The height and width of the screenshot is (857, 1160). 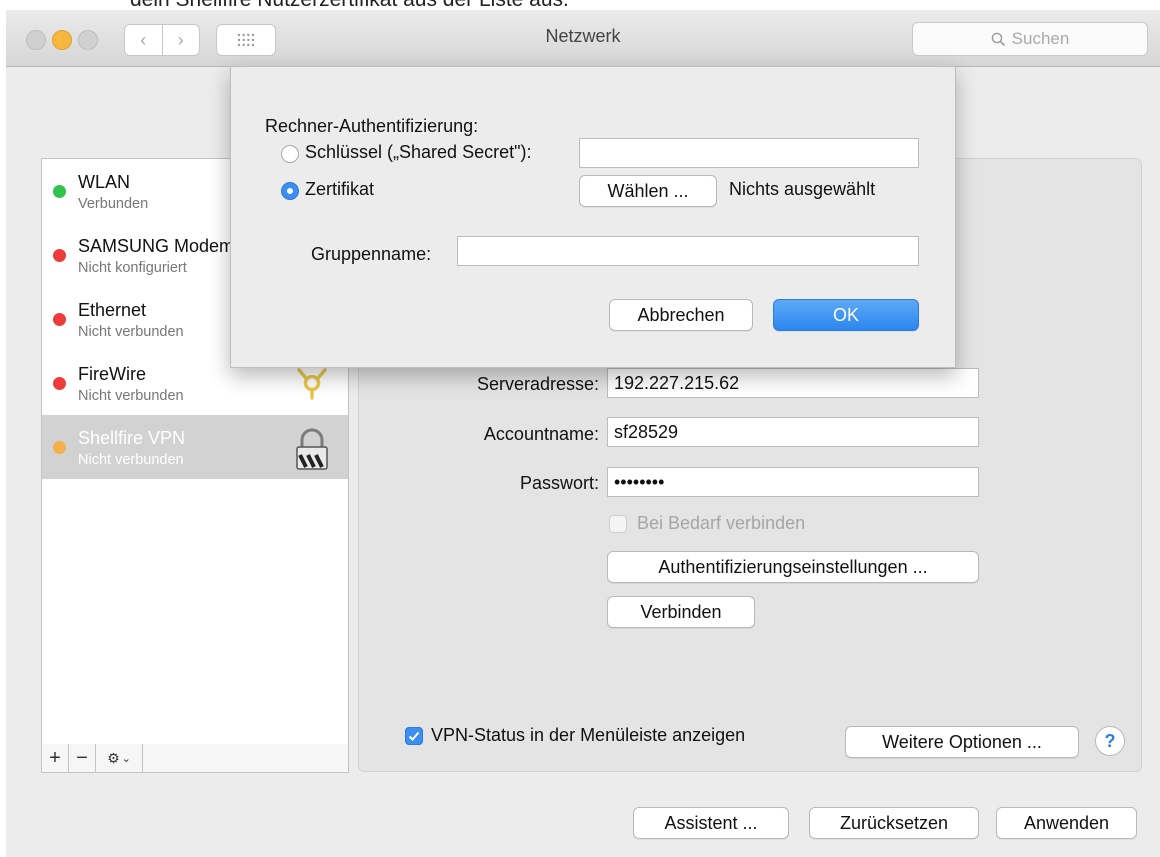 I want to click on server-address-input: 192.227.215.62, so click(x=793, y=383).